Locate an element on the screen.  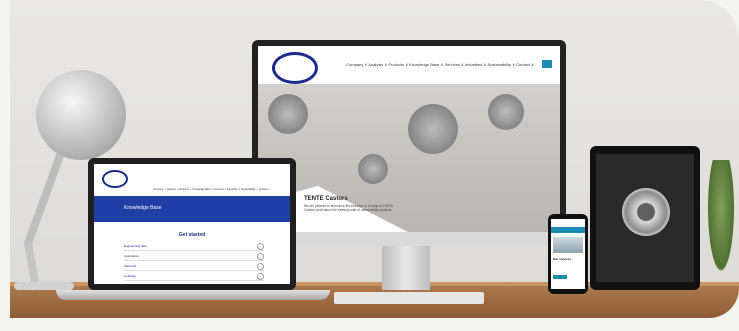
threaded-insert-icon is located at coordinates (646, 212).